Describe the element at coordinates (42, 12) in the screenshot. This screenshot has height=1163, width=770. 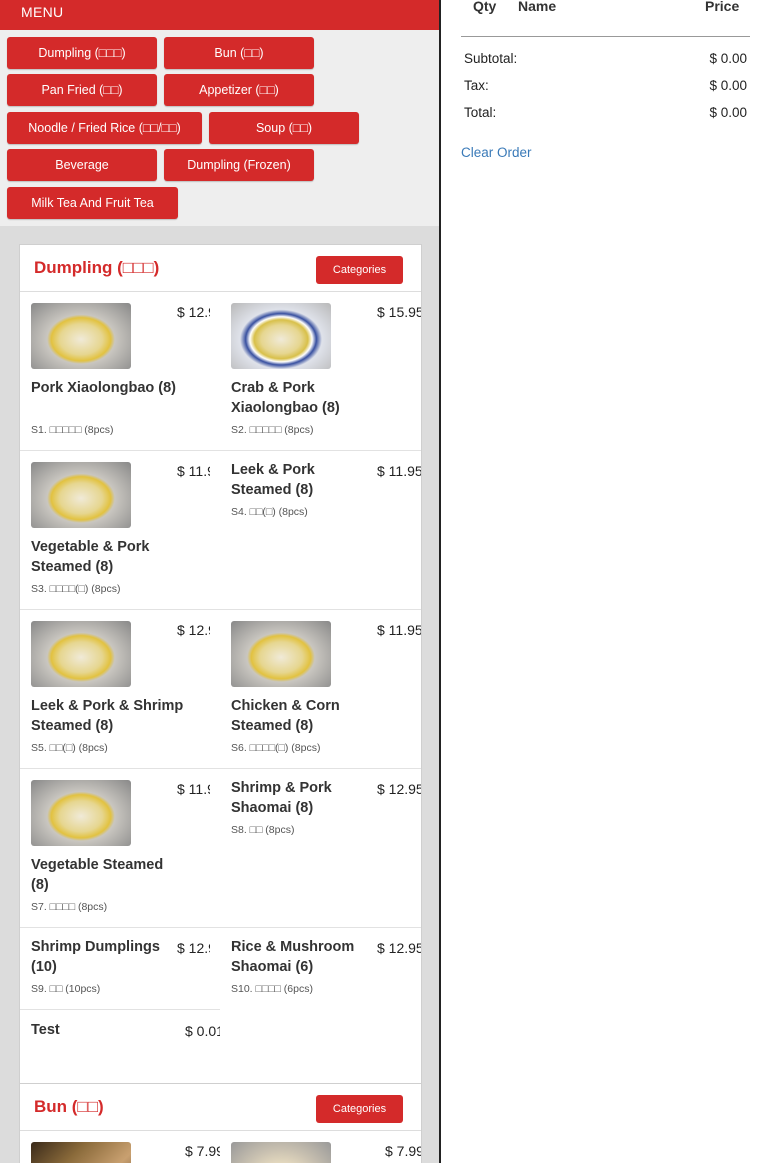
I see `menu-title: MENU` at that location.